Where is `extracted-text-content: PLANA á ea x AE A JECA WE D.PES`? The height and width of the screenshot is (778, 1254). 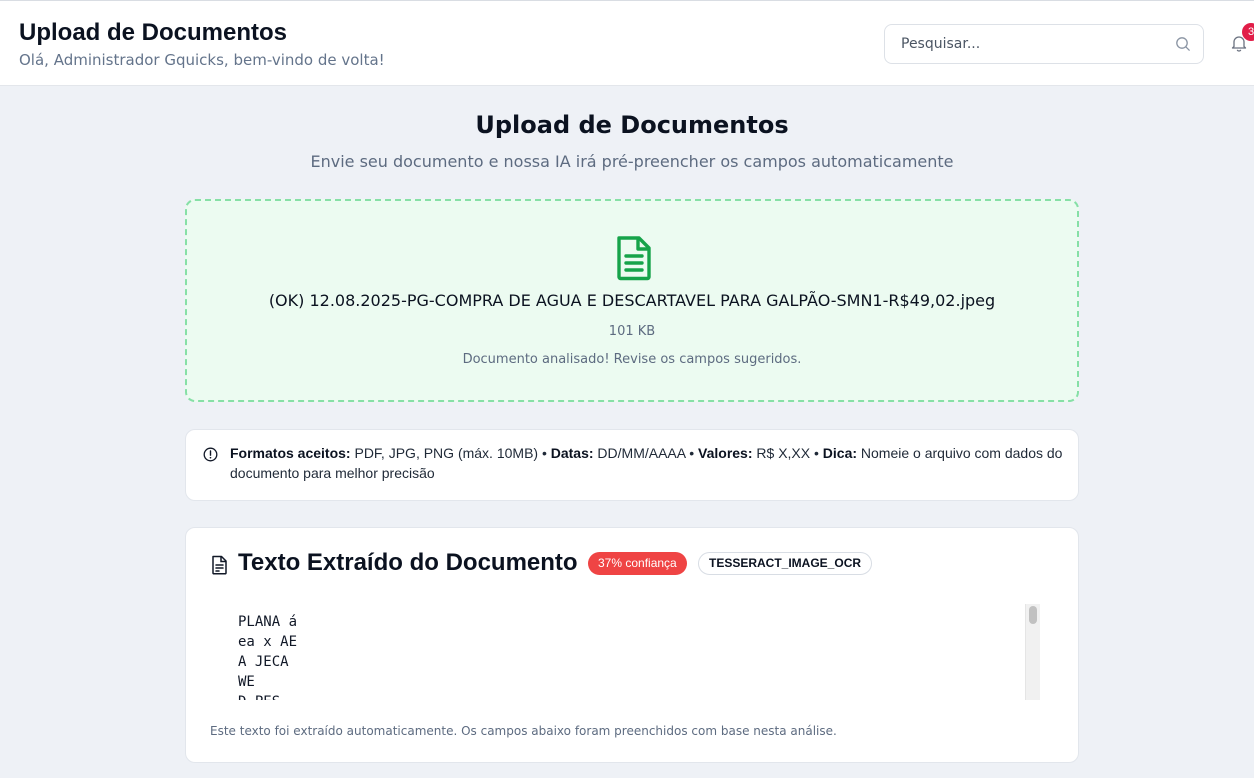
extracted-text-content: PLANA á ea x AE A JECA WE D.PES is located at coordinates (268, 657).